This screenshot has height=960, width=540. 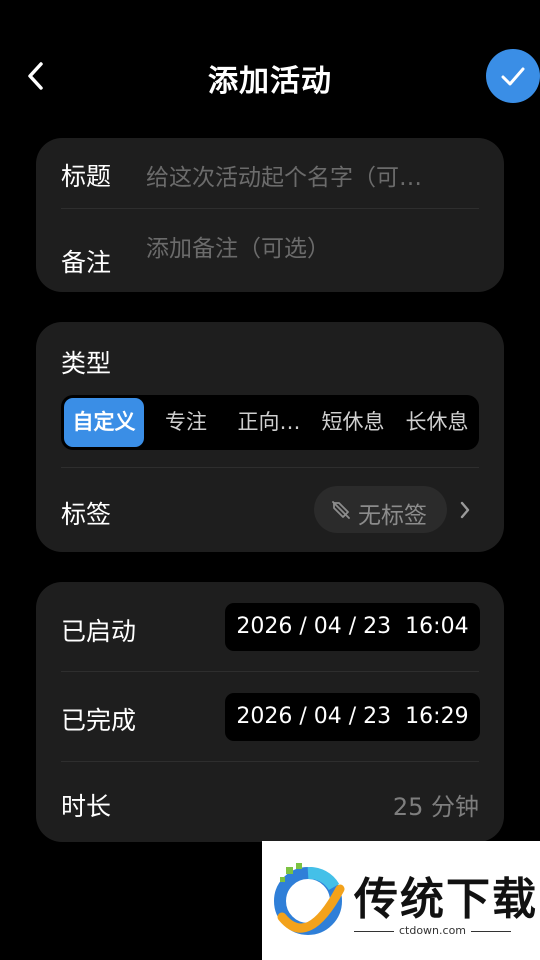 What do you see at coordinates (352, 717) in the screenshot?
I see `finished-datetime-picker: 2026 / 04 / 23 16:29` at bounding box center [352, 717].